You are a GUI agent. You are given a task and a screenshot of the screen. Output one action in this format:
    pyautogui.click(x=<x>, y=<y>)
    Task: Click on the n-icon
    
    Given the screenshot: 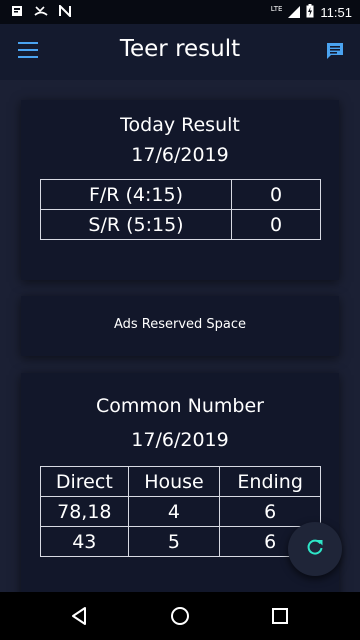 What is the action you would take?
    pyautogui.click(x=65, y=11)
    